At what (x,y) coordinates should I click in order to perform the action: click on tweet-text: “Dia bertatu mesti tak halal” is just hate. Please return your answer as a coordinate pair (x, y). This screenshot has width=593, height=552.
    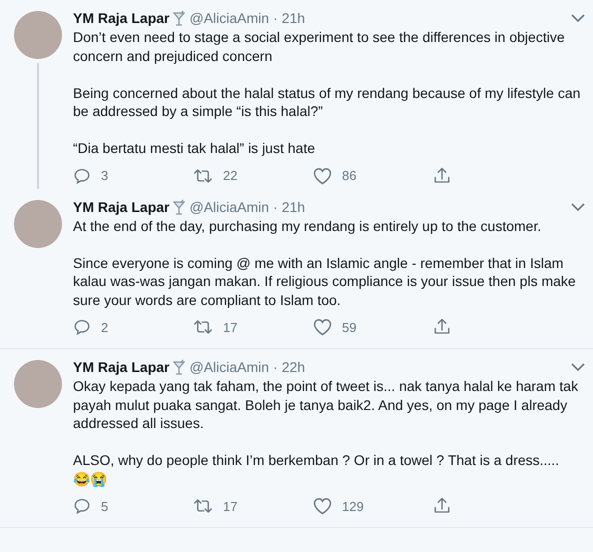
    Looking at the image, I should click on (194, 148).